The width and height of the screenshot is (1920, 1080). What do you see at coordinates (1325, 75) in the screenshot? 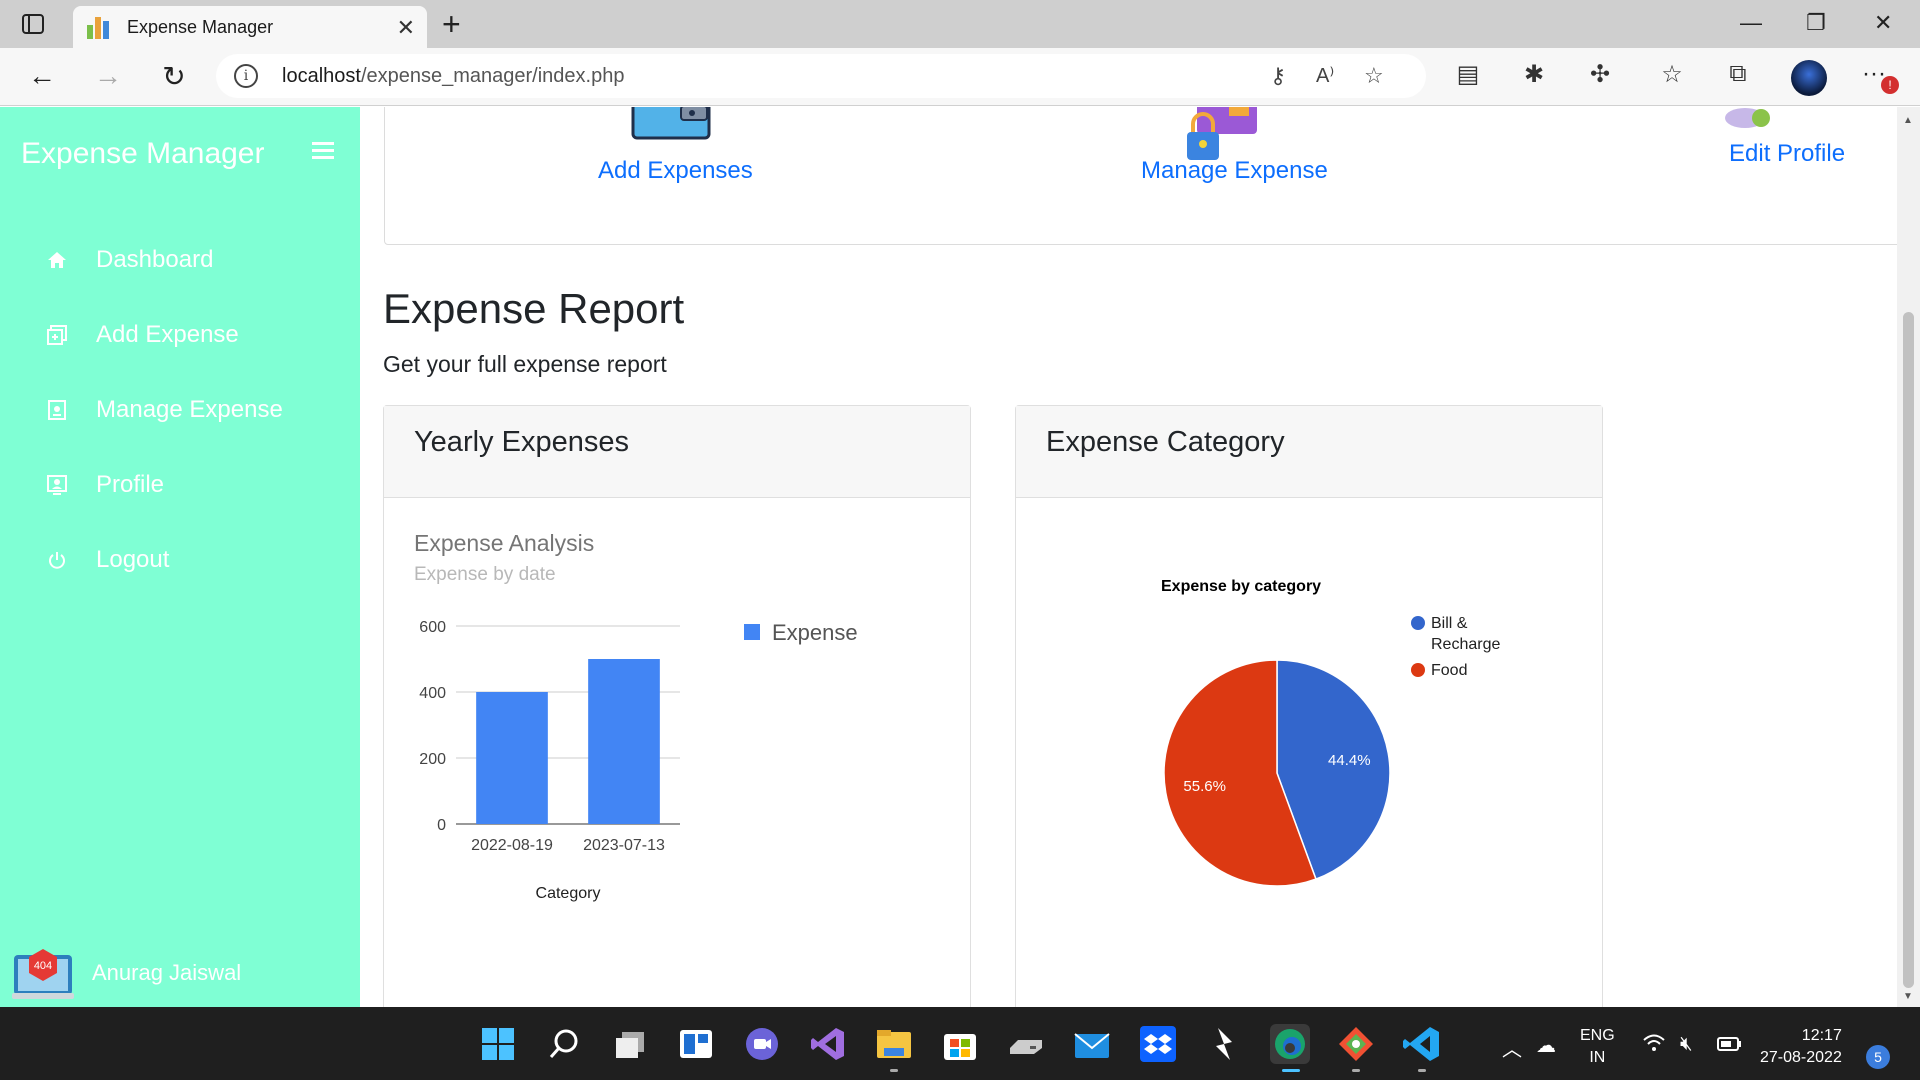
I see `read-aloud-icon: A⁾` at bounding box center [1325, 75].